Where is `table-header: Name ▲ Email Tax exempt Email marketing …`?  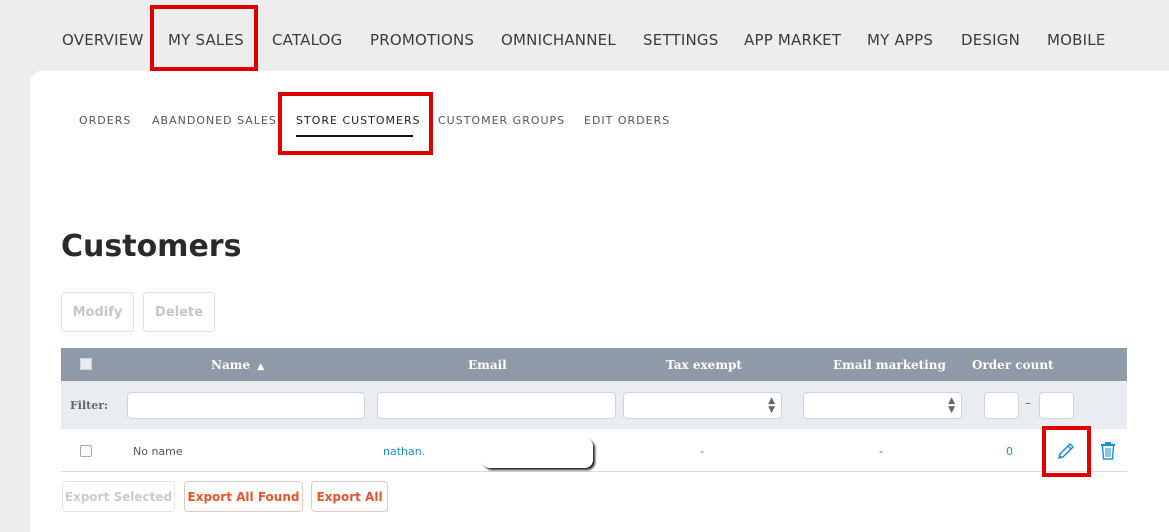
table-header: Name ▲ Email Tax exempt Email marketing … is located at coordinates (594, 364).